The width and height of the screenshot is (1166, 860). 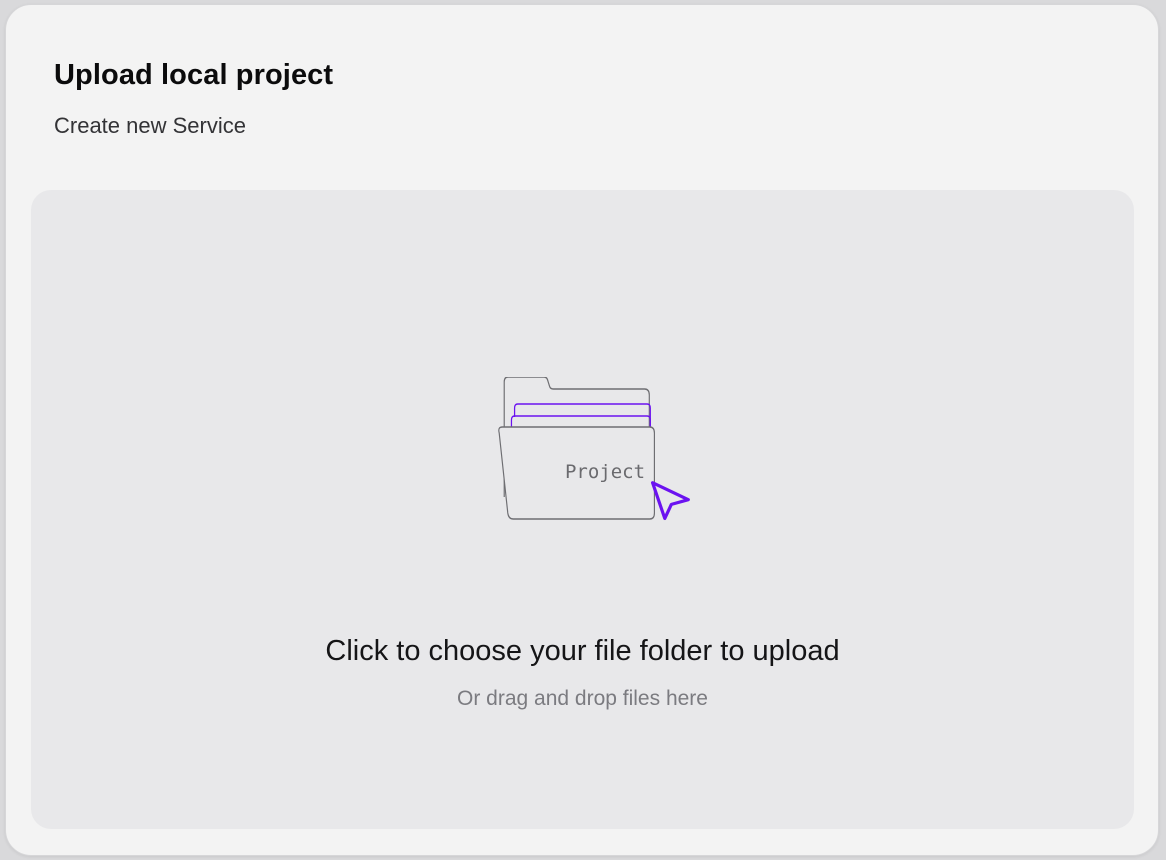 I want to click on folder-illustration: Project, so click(x=581, y=461).